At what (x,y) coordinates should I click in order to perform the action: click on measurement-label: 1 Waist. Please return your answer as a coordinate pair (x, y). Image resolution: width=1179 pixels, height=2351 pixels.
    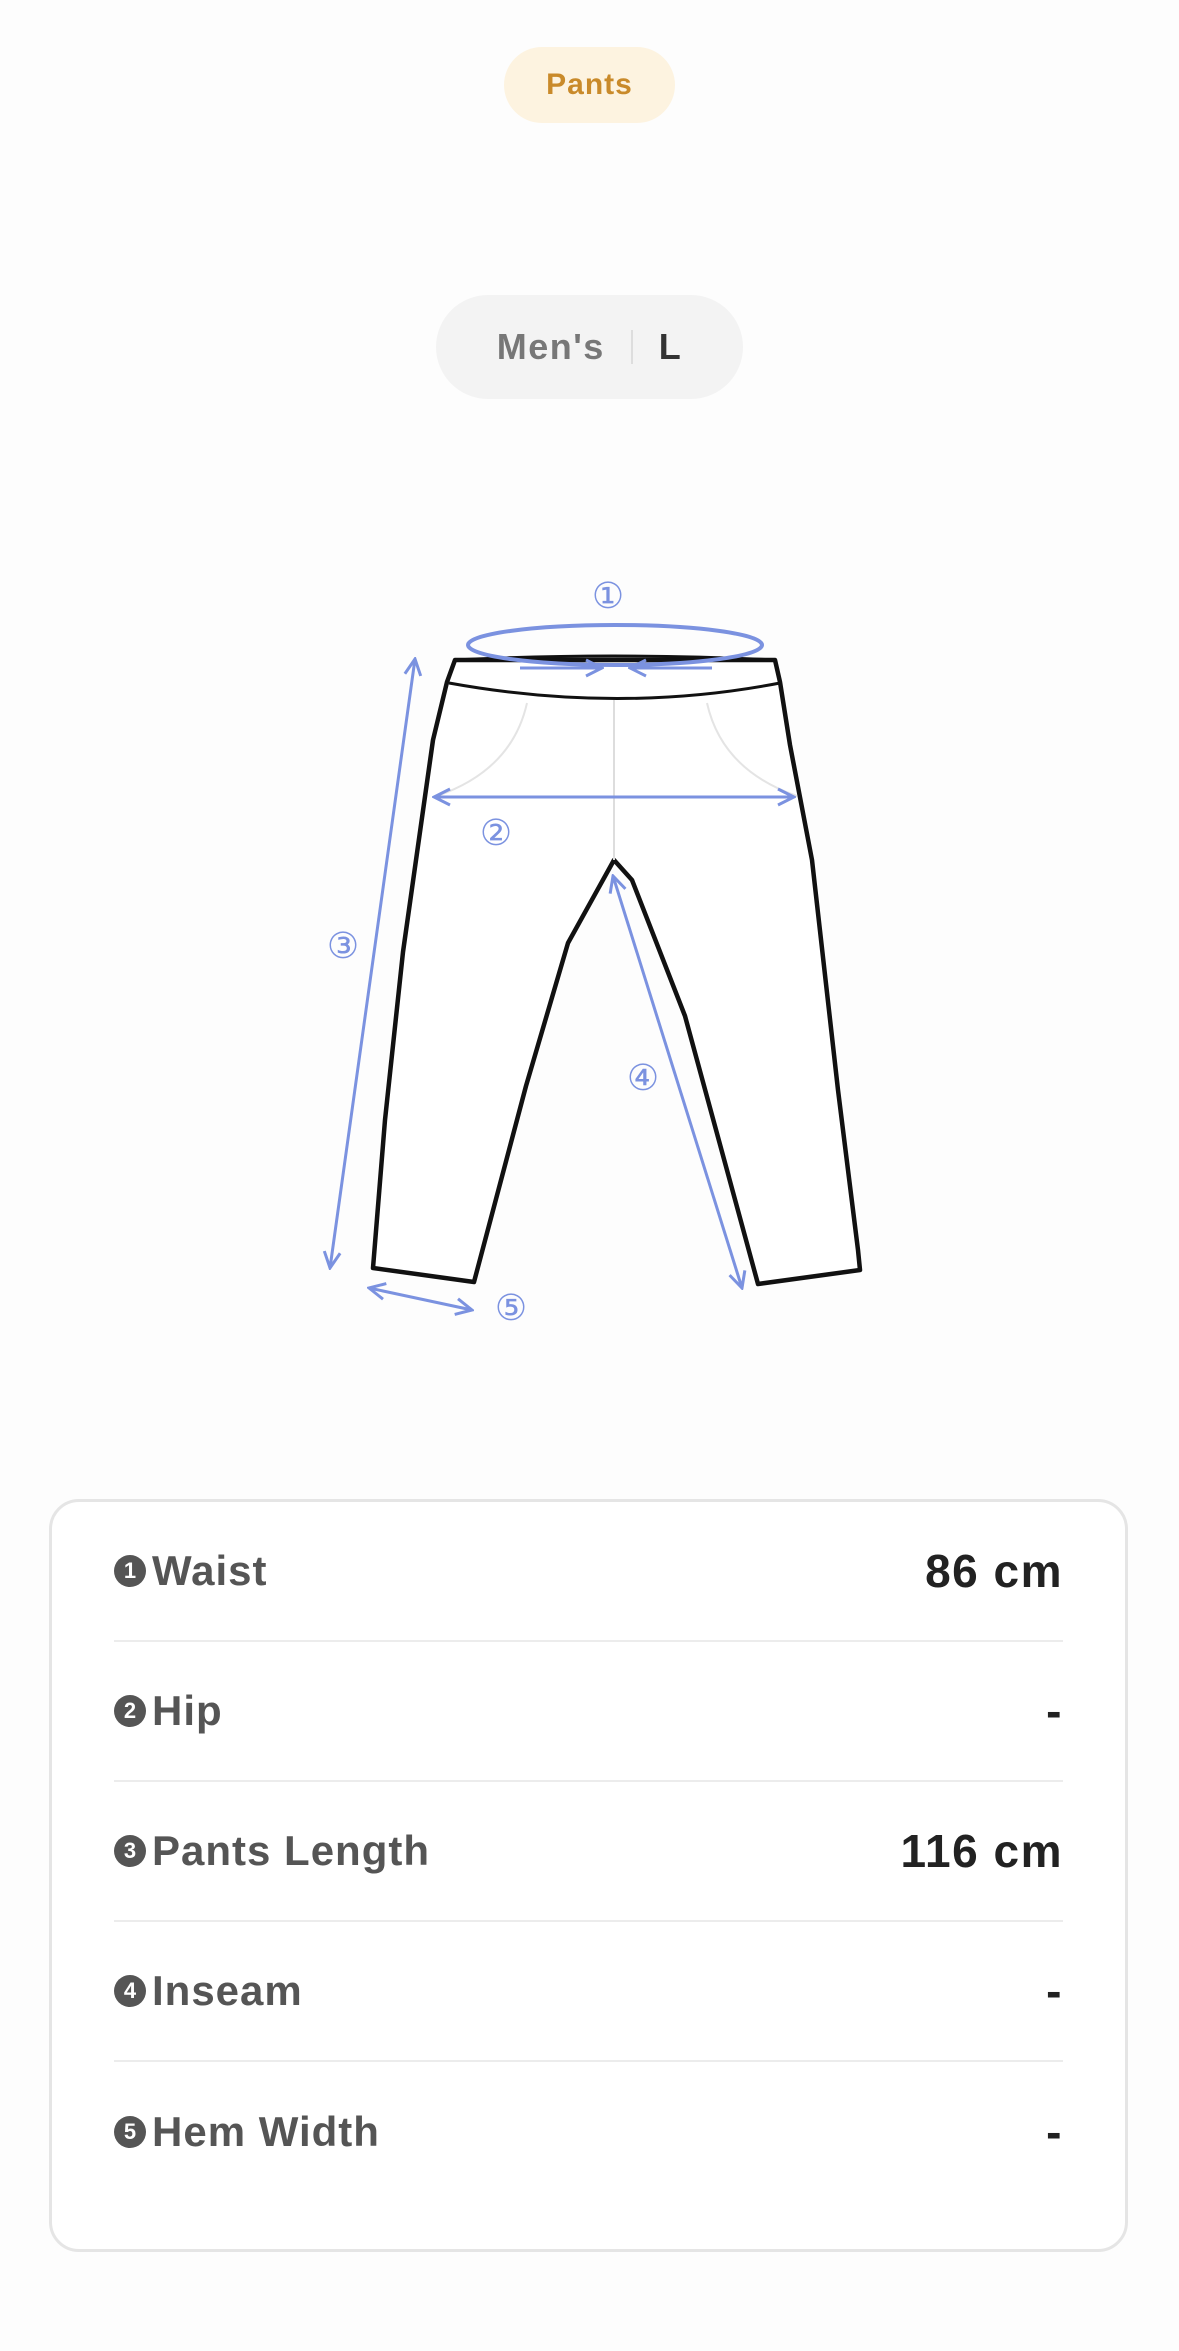
    Looking at the image, I should click on (190, 1571).